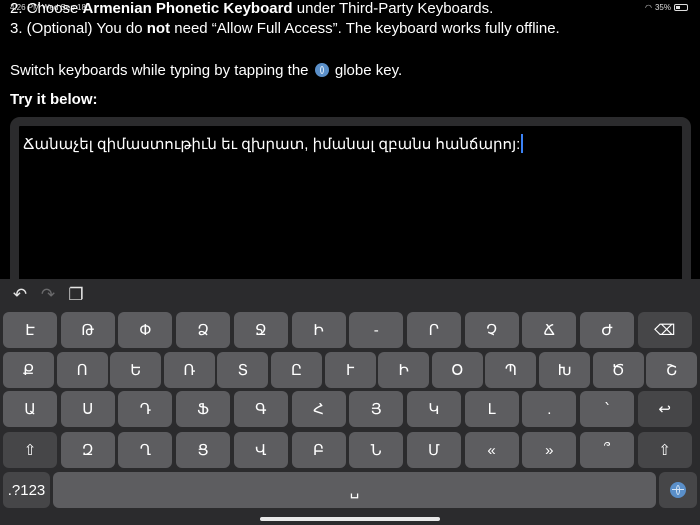 This screenshot has height=525, width=700. I want to click on key-3: Ղ, so click(145, 450).